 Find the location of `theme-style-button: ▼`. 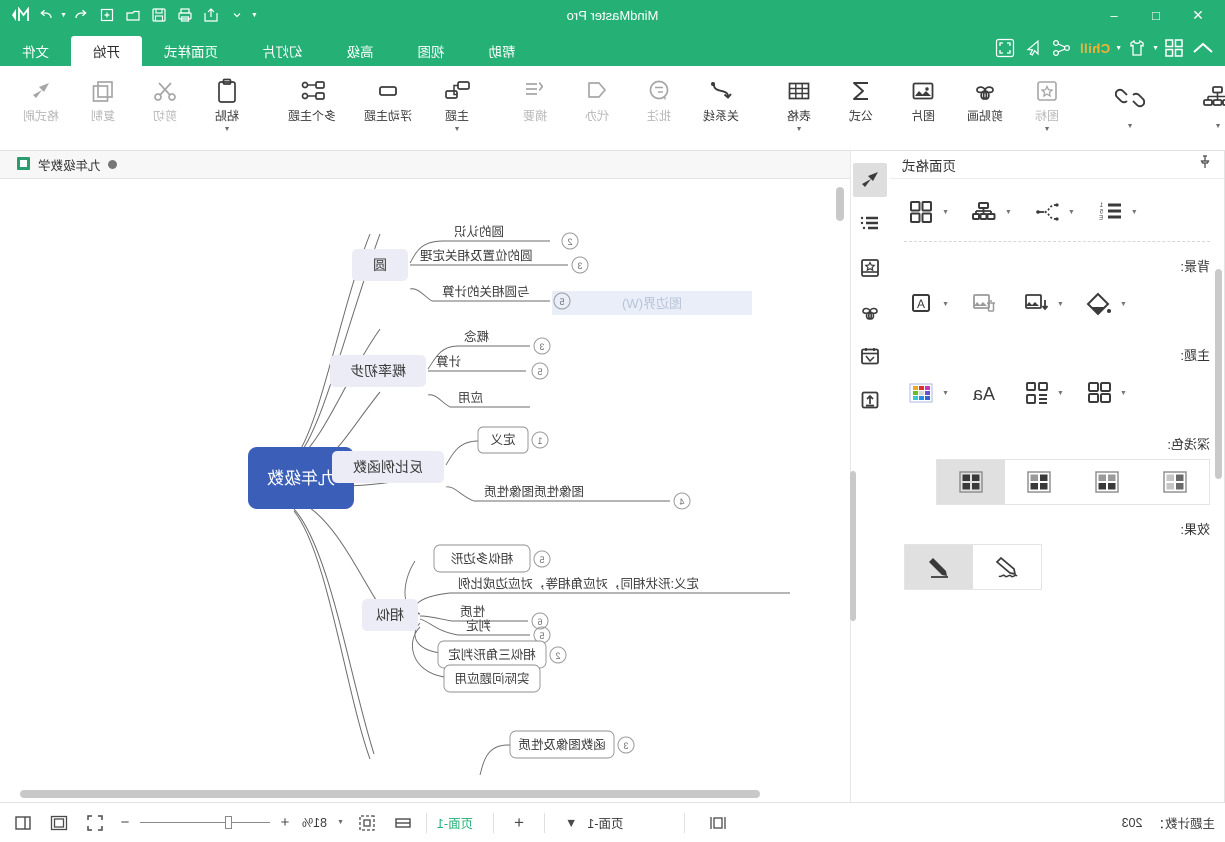

theme-style-button: ▼ is located at coordinates (1041, 393).